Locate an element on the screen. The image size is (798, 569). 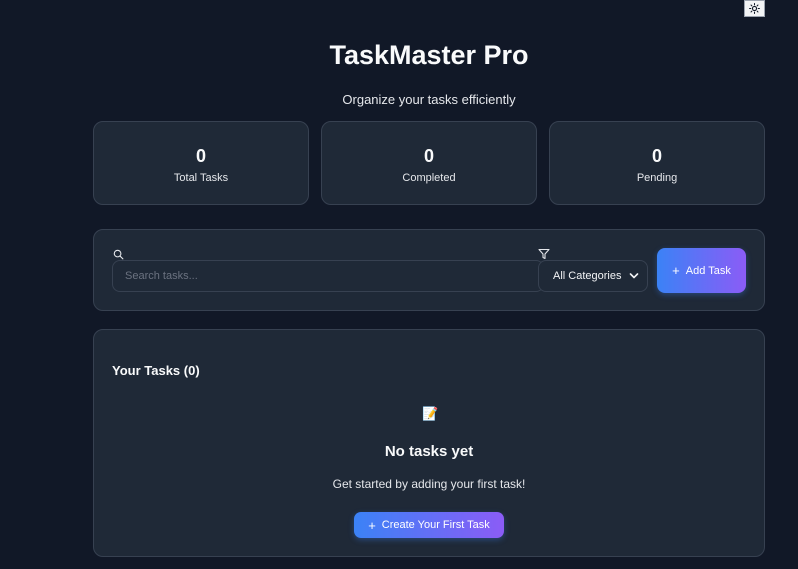
create-first-task-button: + Create Your First Task is located at coordinates (429, 525).